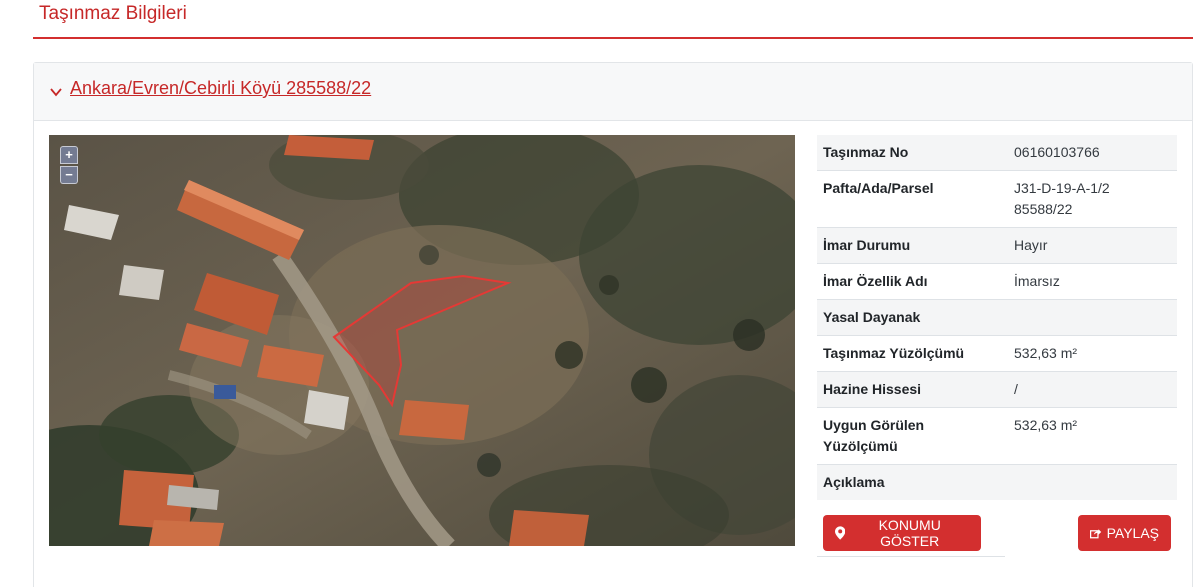 This screenshot has width=1200, height=587. What do you see at coordinates (878, 188) in the screenshot?
I see `detail-label: Pafta/Ada/Parsel` at bounding box center [878, 188].